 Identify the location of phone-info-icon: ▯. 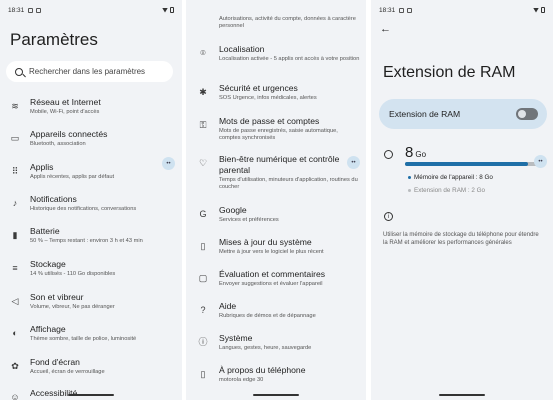
(203, 373).